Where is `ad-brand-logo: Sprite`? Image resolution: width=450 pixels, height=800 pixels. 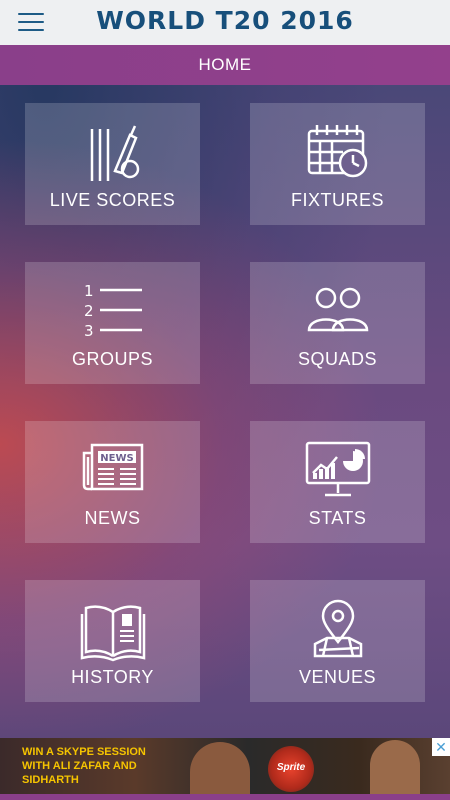 ad-brand-logo: Sprite is located at coordinates (291, 769).